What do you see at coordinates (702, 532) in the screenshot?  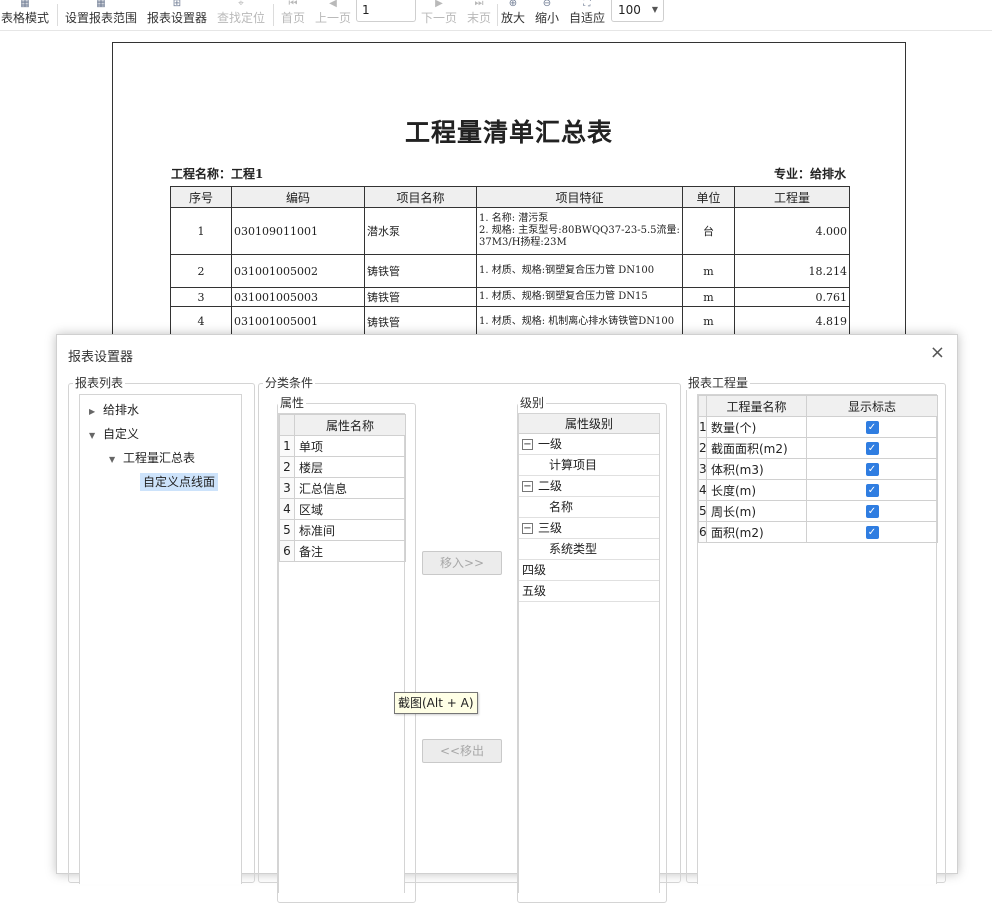 I see `row-index: 6` at bounding box center [702, 532].